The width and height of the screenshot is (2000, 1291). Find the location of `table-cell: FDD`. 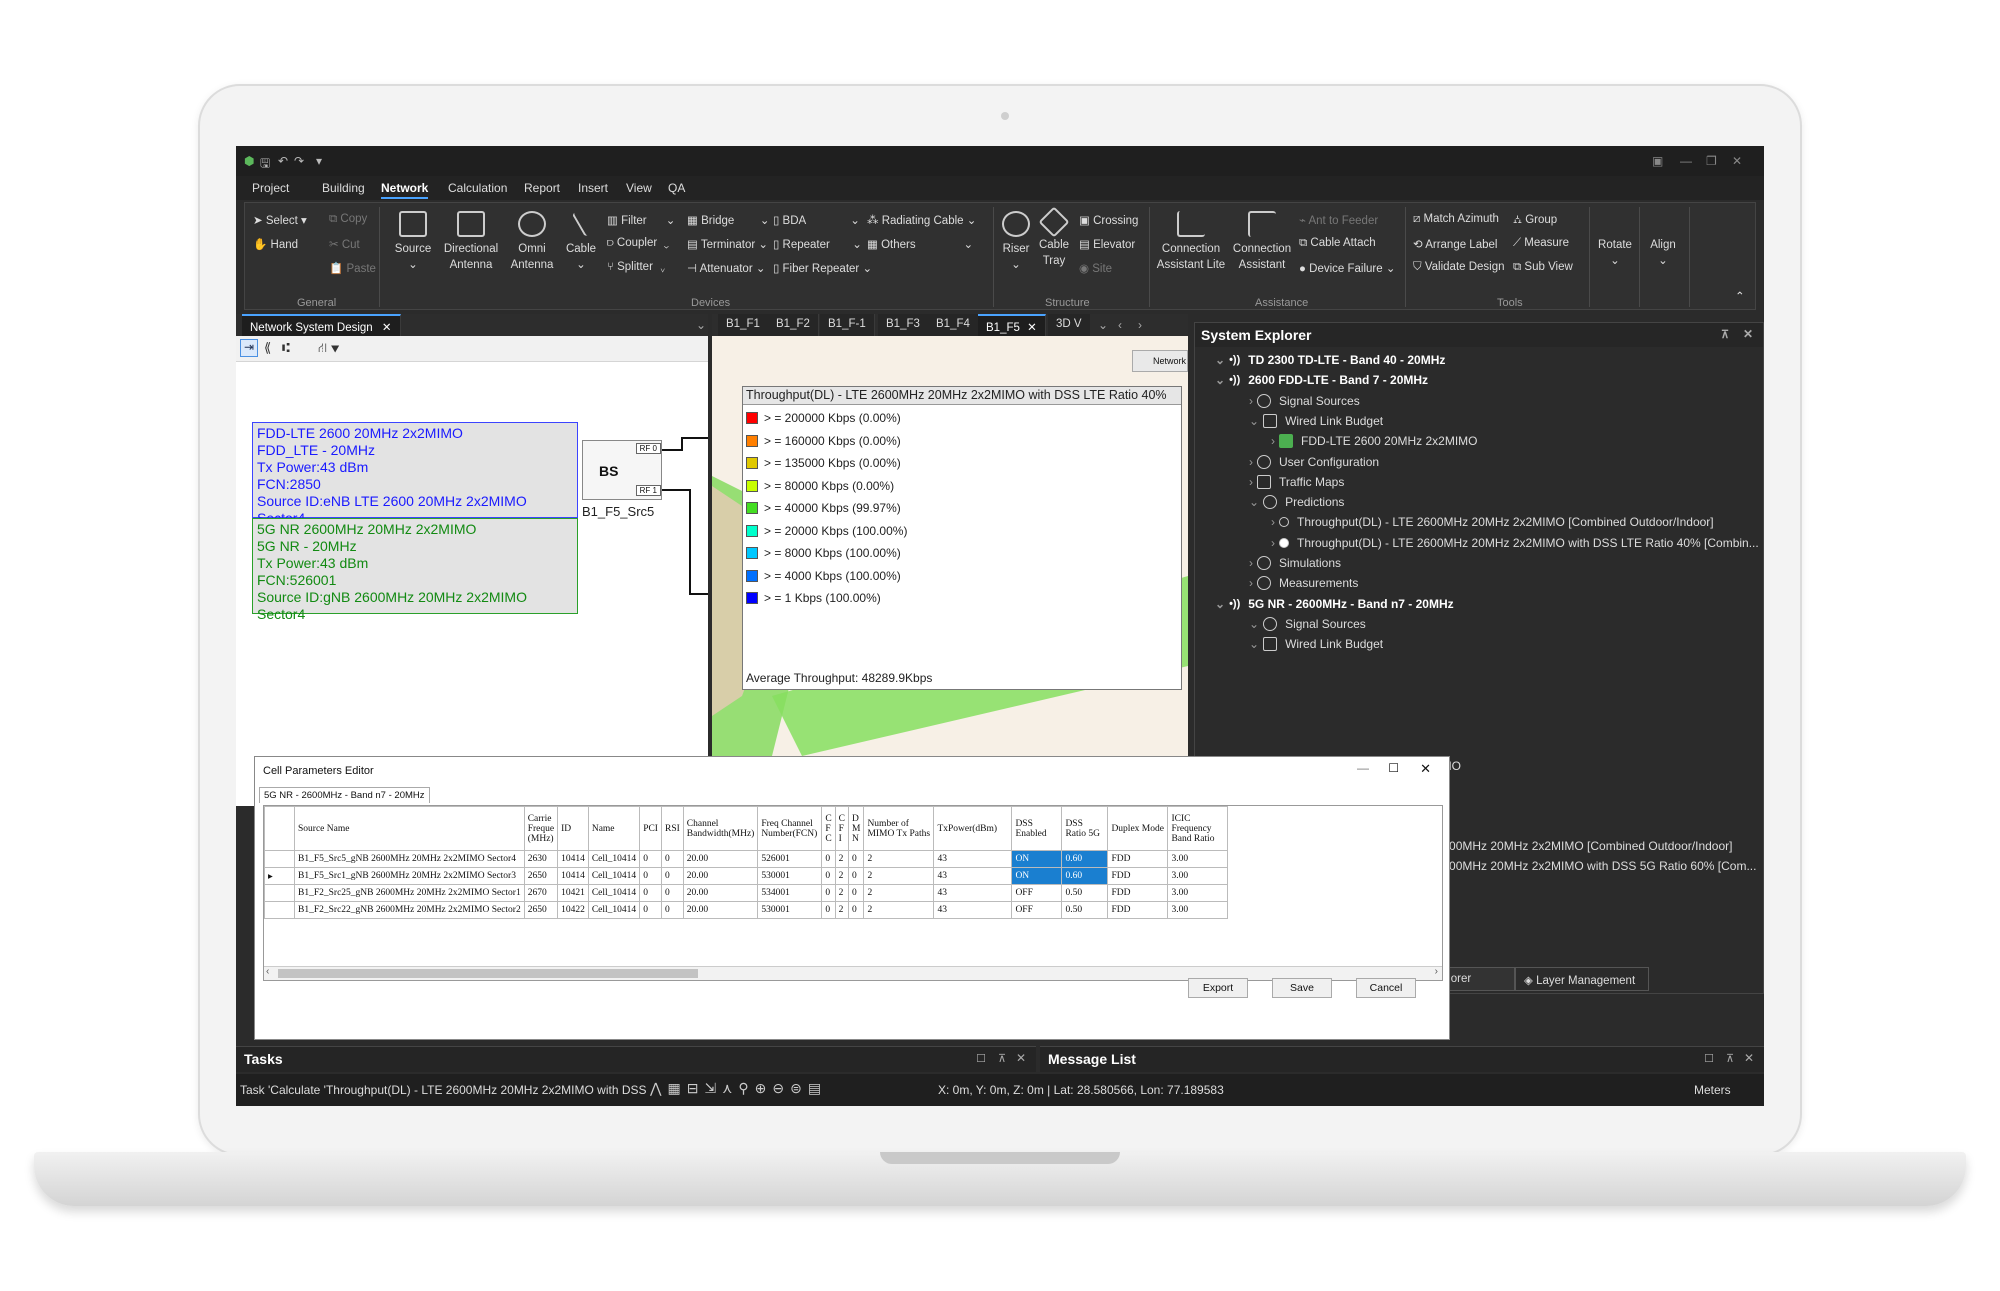

table-cell: FDD is located at coordinates (1138, 910).